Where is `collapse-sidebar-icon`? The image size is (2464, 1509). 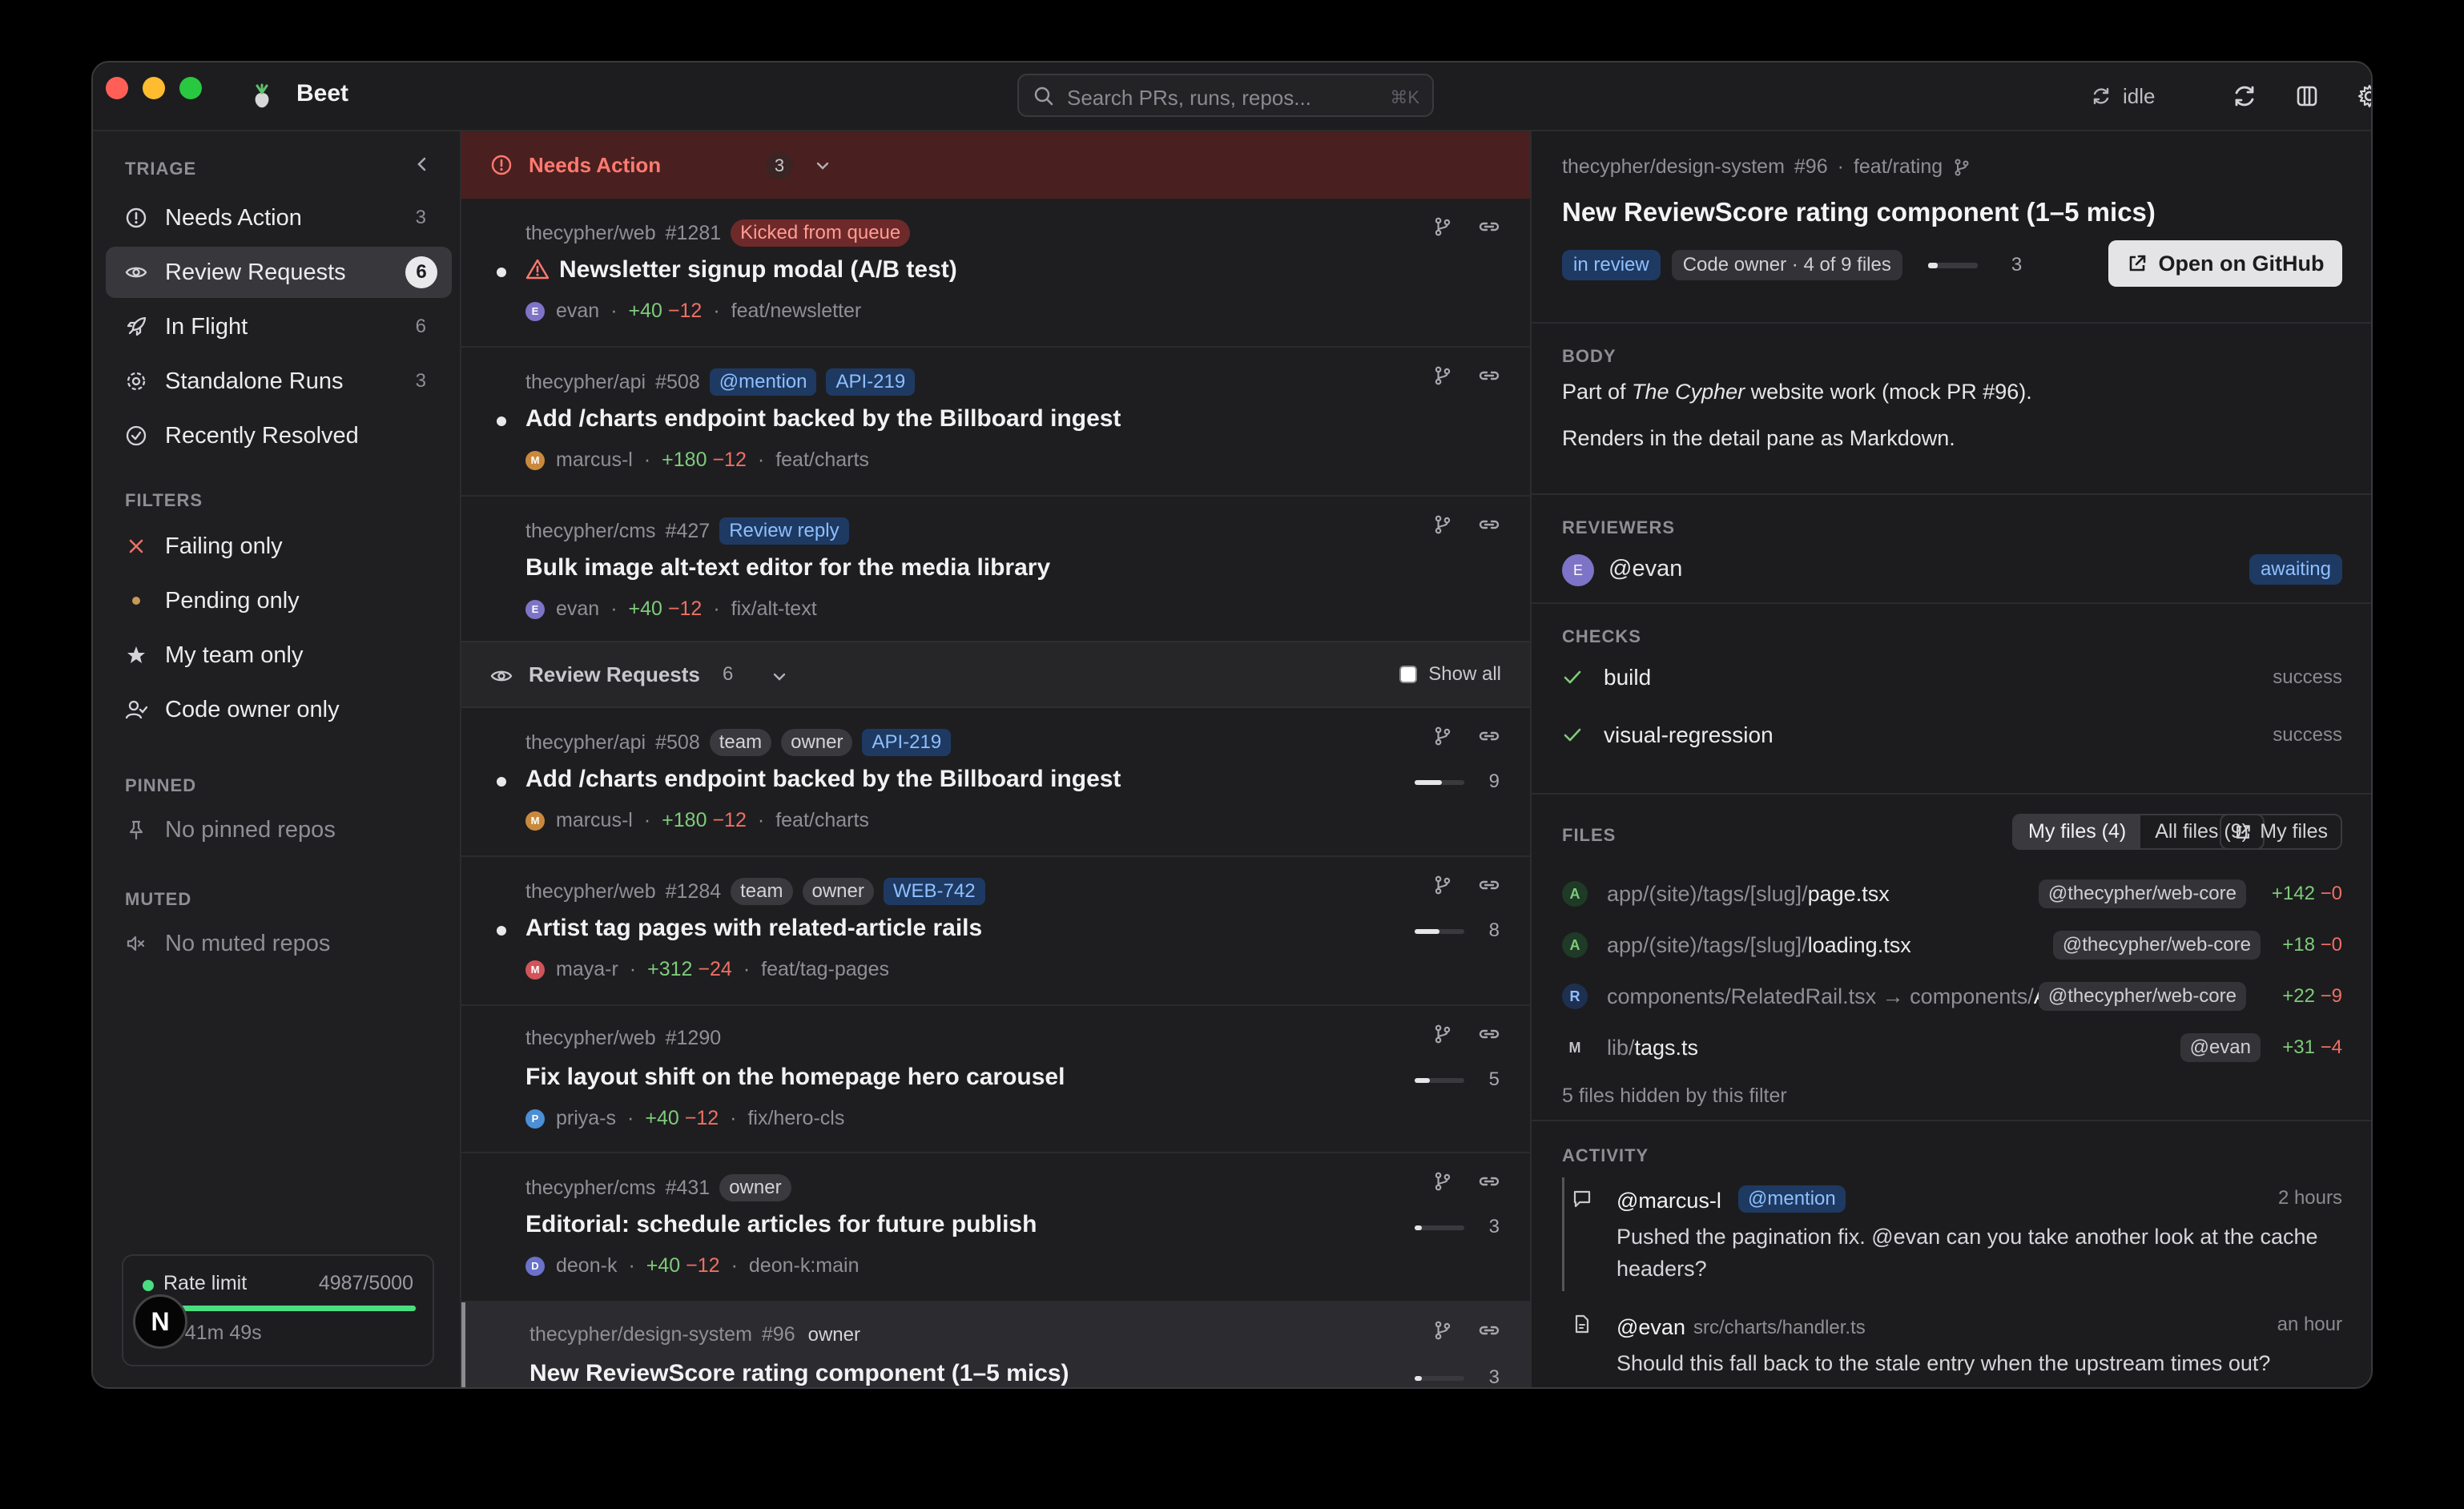 collapse-sidebar-icon is located at coordinates (422, 164).